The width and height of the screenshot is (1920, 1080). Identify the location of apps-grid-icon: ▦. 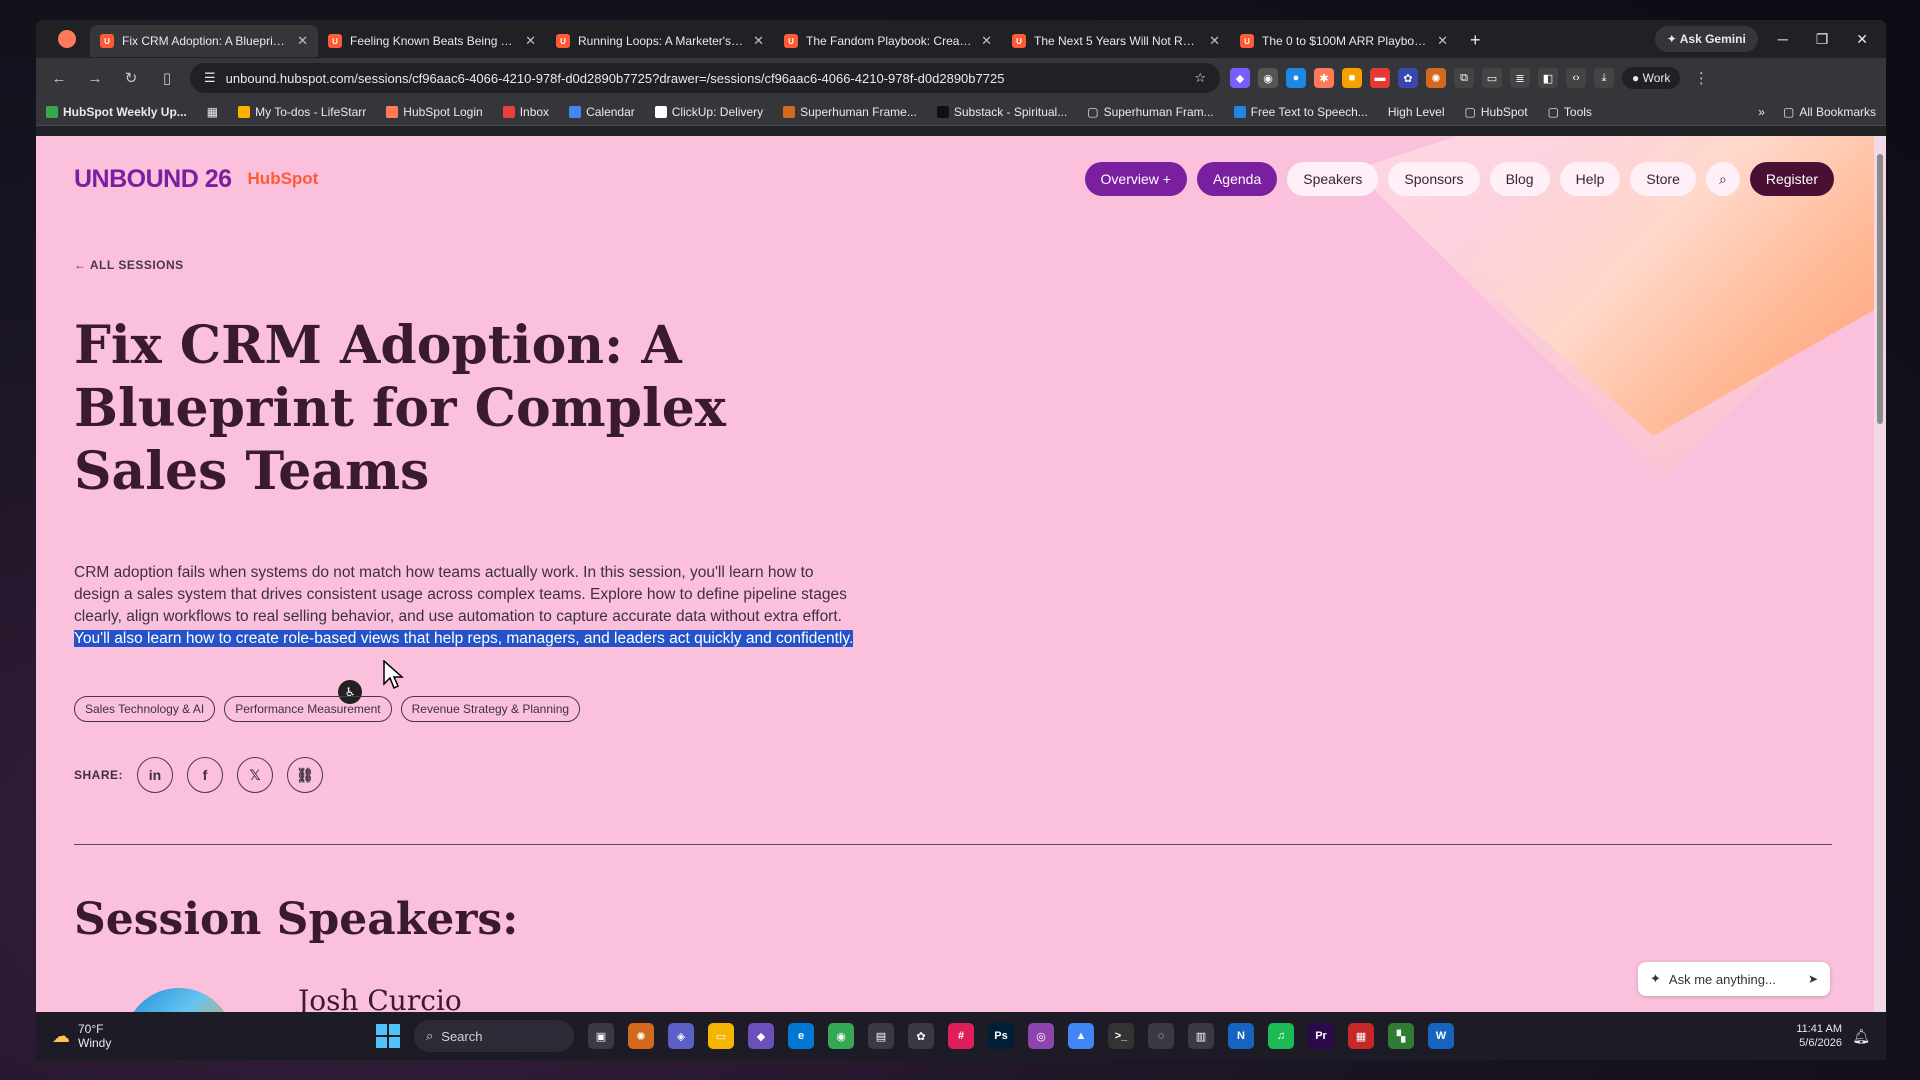
(212, 112).